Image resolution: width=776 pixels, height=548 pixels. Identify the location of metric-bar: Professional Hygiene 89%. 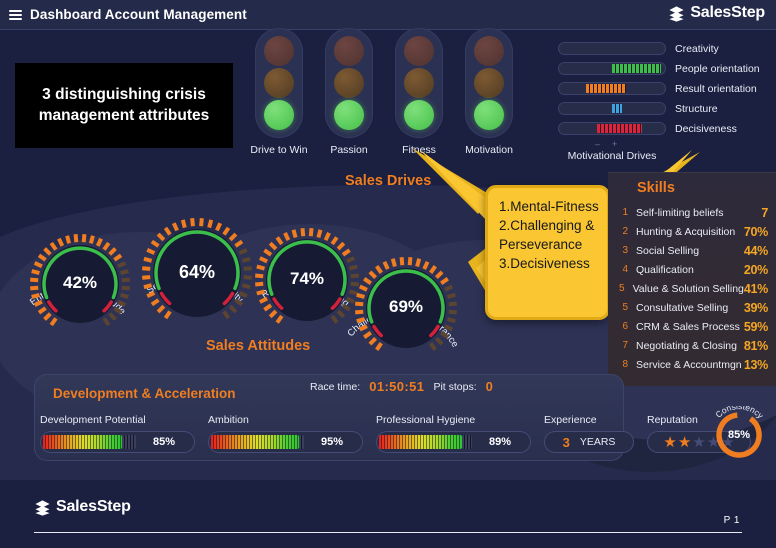
(453, 433).